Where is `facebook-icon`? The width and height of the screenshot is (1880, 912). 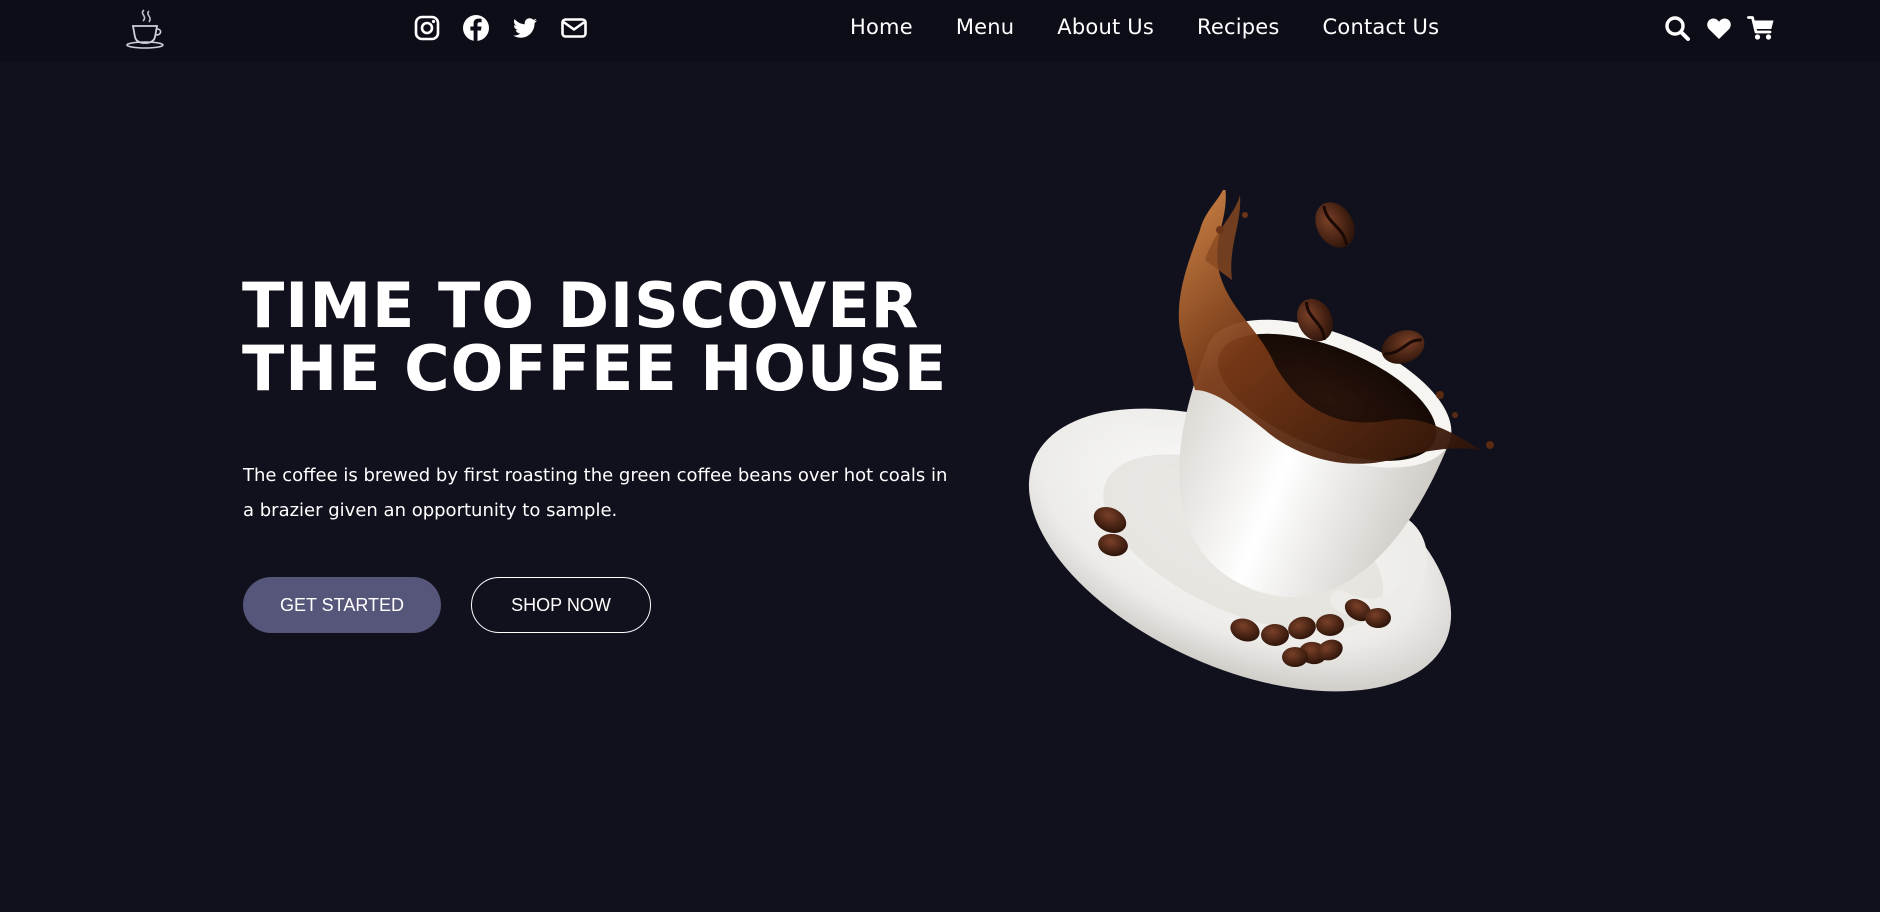 facebook-icon is located at coordinates (476, 28).